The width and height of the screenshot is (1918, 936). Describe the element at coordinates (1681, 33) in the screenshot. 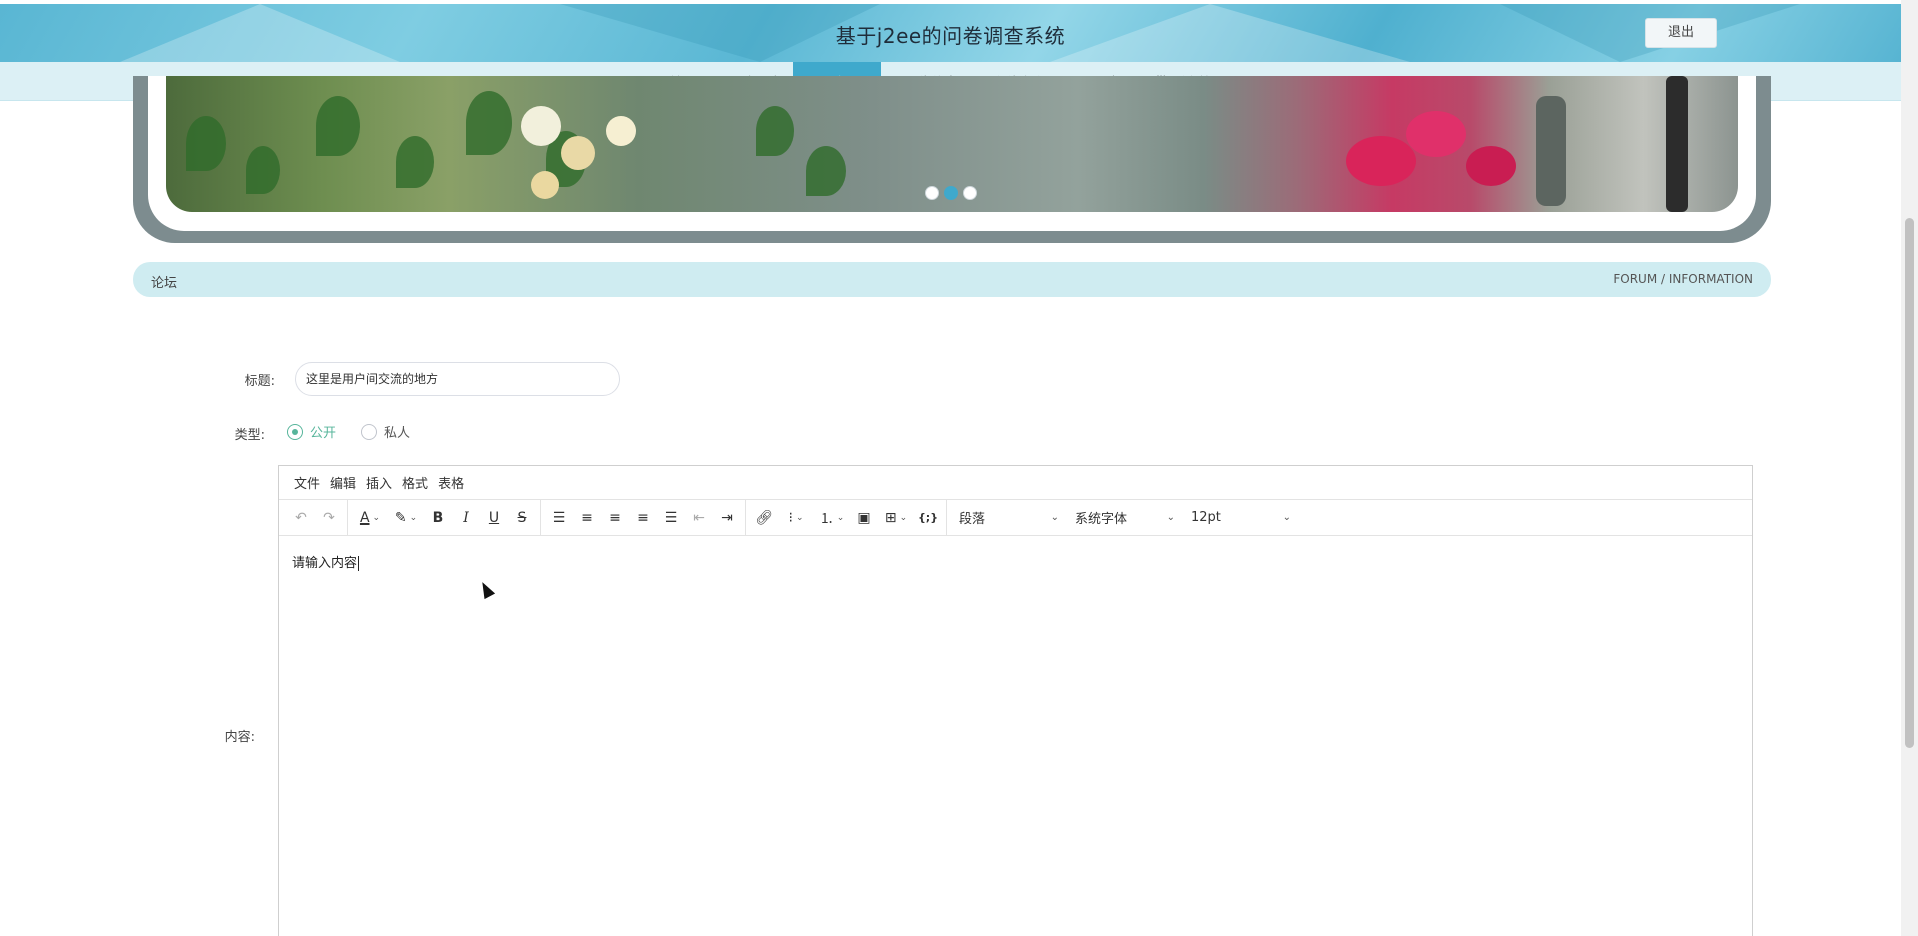

I see `logout-button: 退出` at that location.